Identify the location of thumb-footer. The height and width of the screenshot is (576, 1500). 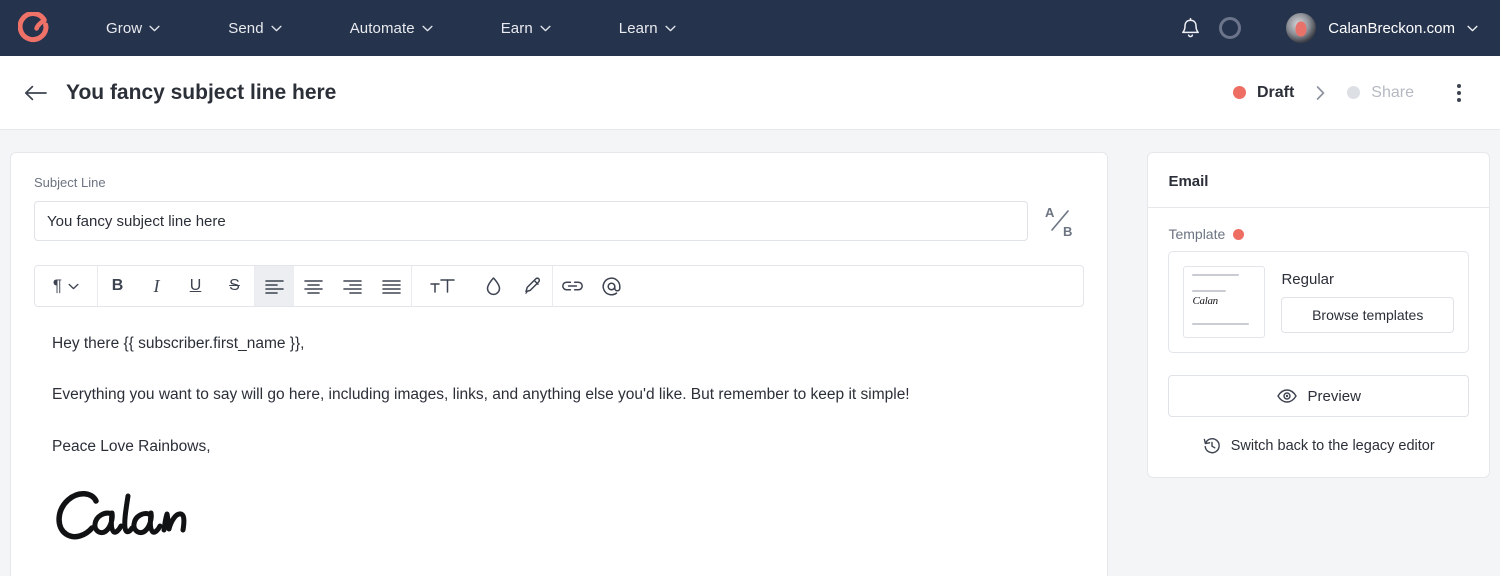
(1224, 325).